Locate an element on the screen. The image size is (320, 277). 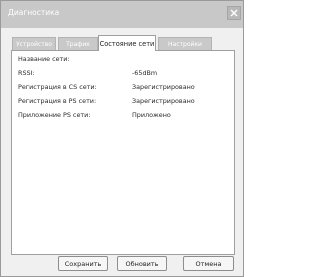
cs-registration-value: Зарегистрировано is located at coordinates (163, 87).